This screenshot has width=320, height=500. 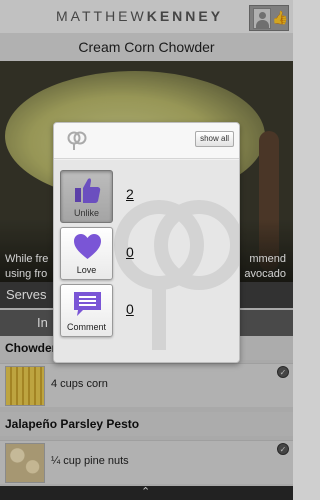 What do you see at coordinates (86, 327) in the screenshot?
I see `reaction-label: Comment` at bounding box center [86, 327].